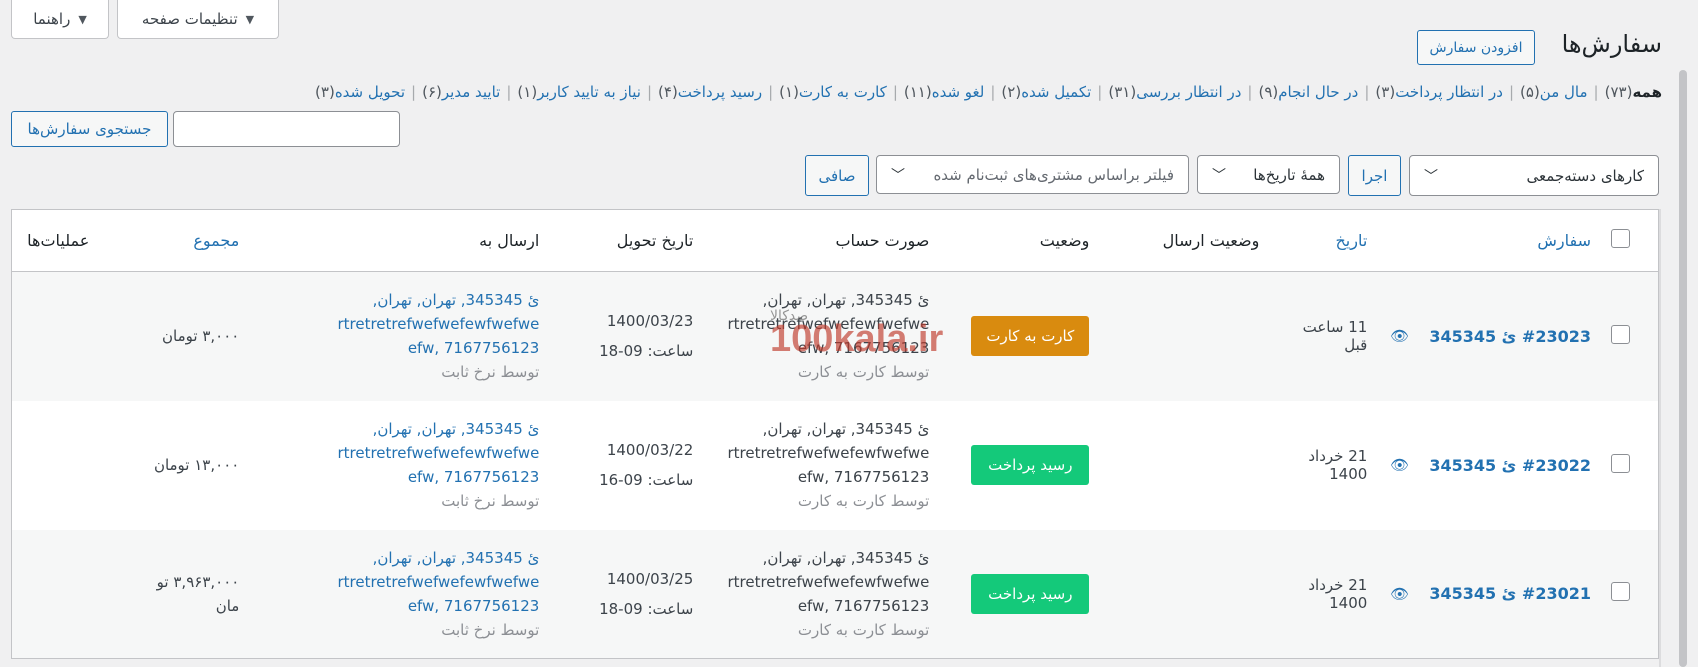 The width and height of the screenshot is (1698, 667). I want to click on view-link: نیاز به تایید کاربر(۱), so click(579, 92).